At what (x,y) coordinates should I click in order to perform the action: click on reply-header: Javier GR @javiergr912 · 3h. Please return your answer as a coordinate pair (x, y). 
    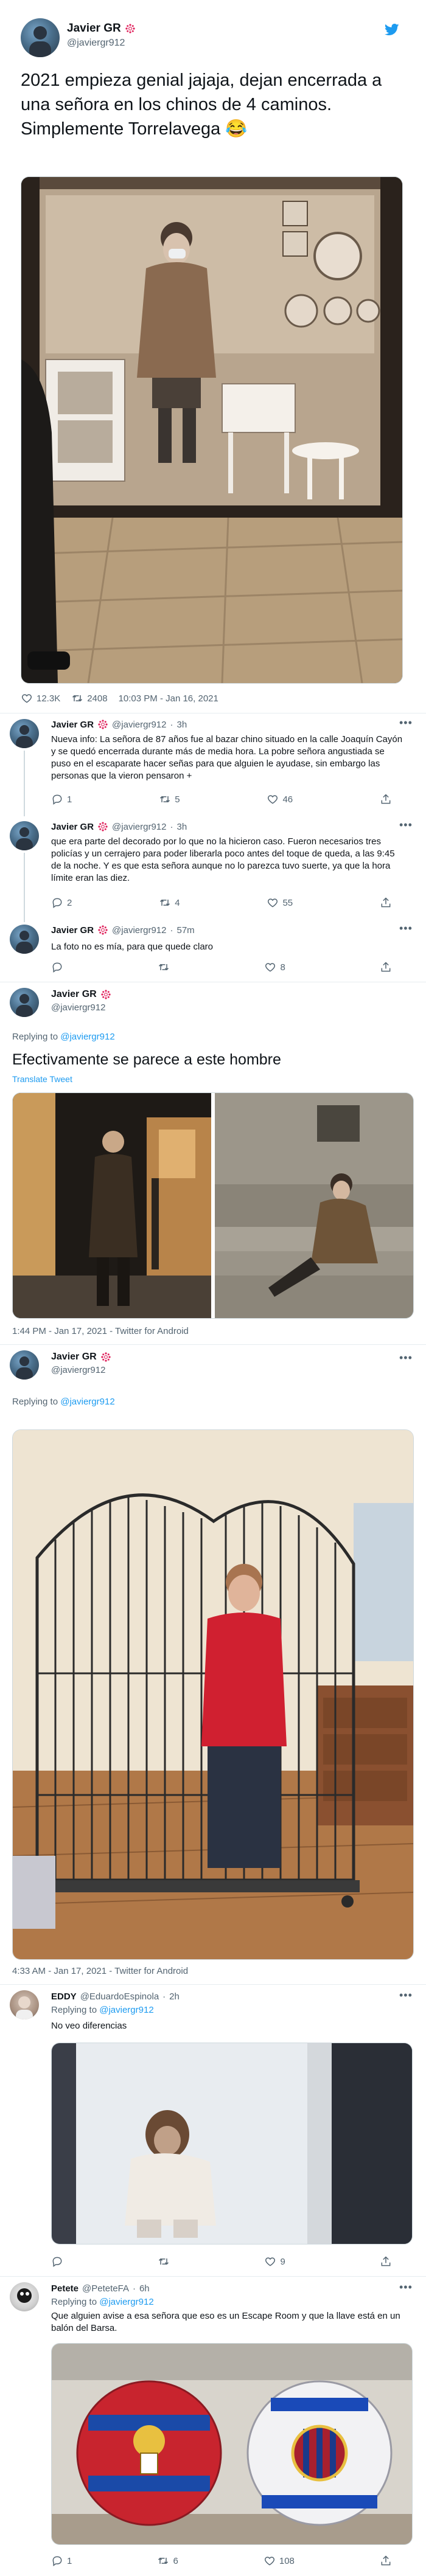
    Looking at the image, I should click on (119, 724).